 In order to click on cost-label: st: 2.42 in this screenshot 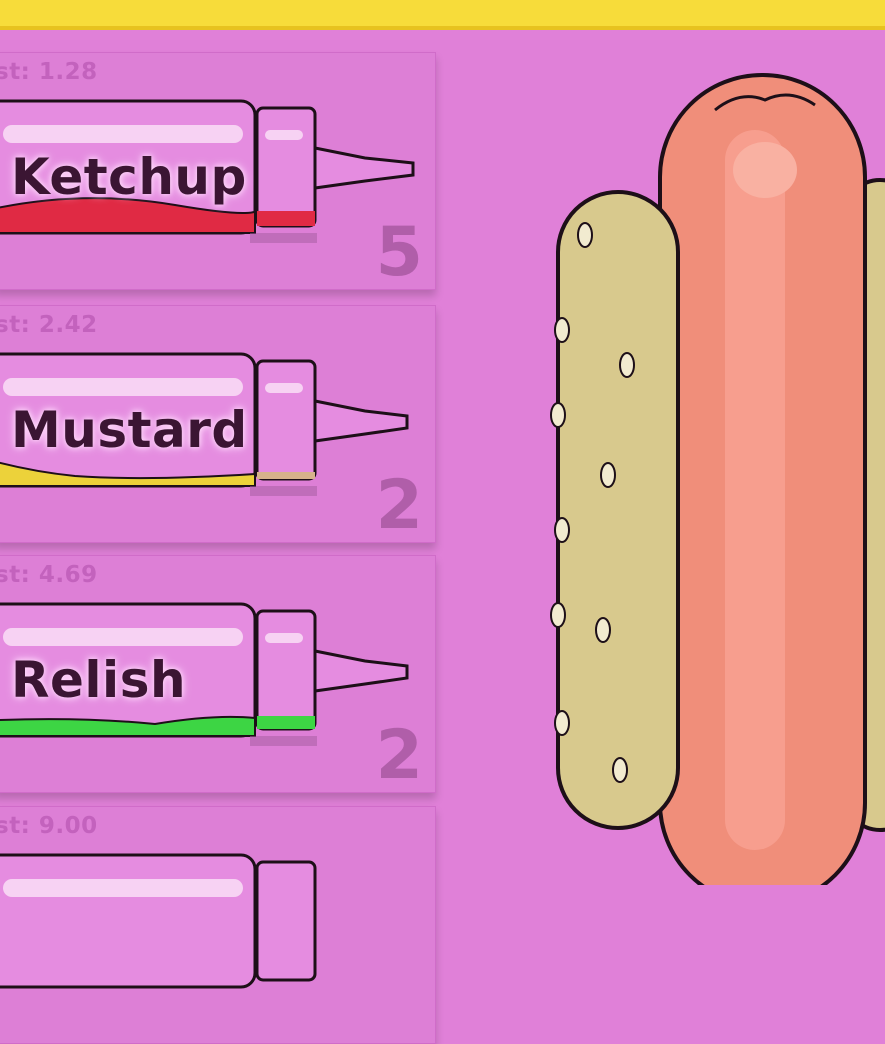, I will do `click(49, 325)`.